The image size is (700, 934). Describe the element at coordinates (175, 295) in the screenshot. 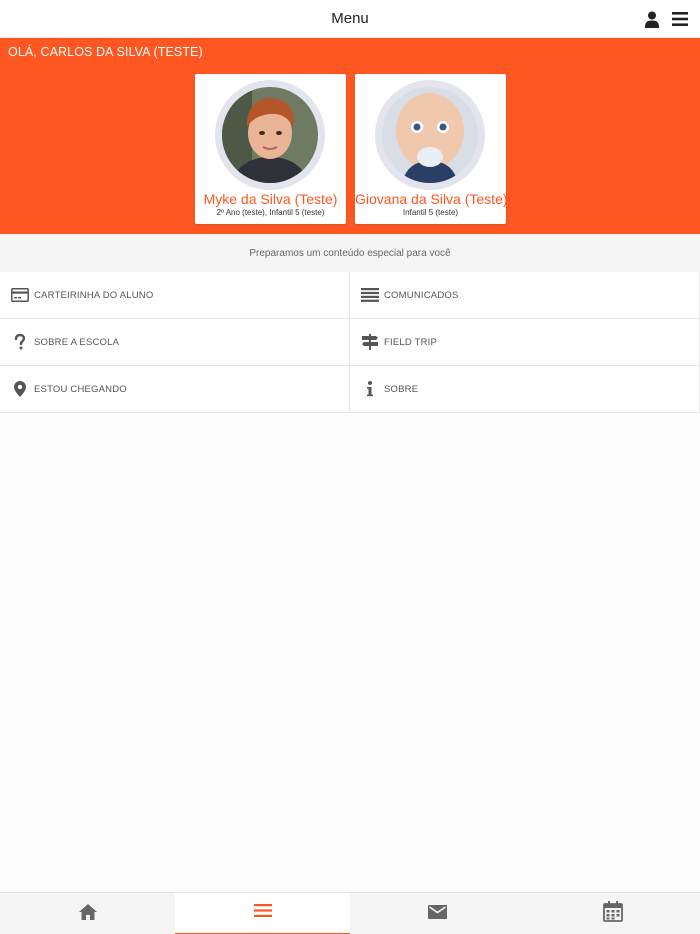

I see `menu-item-carteirinha: CARTEIRINHA DO ALUNO` at that location.